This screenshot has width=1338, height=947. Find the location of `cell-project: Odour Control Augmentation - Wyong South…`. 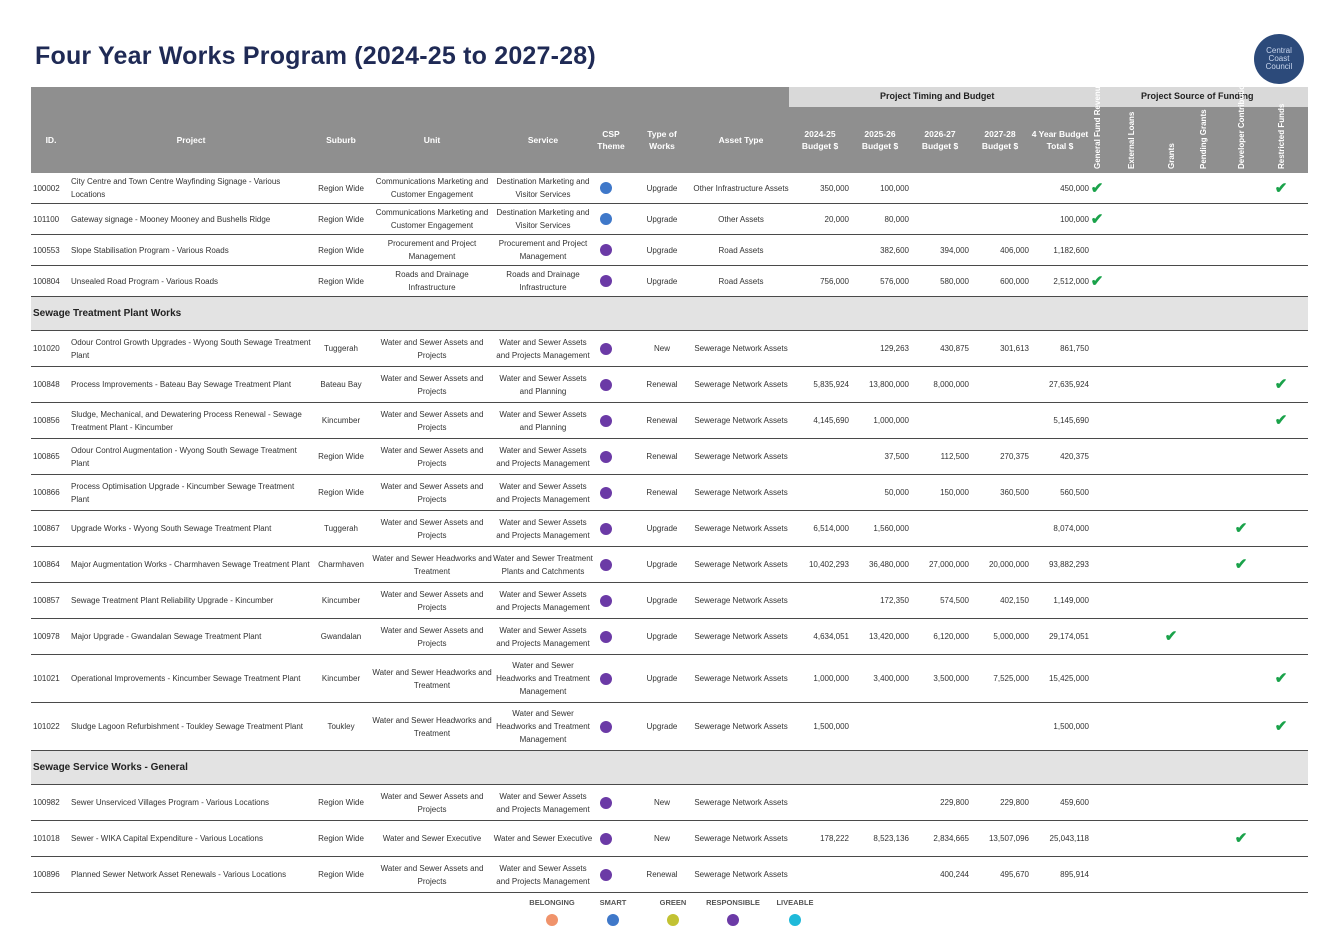

cell-project: Odour Control Augmentation - Wyong South… is located at coordinates (191, 456).